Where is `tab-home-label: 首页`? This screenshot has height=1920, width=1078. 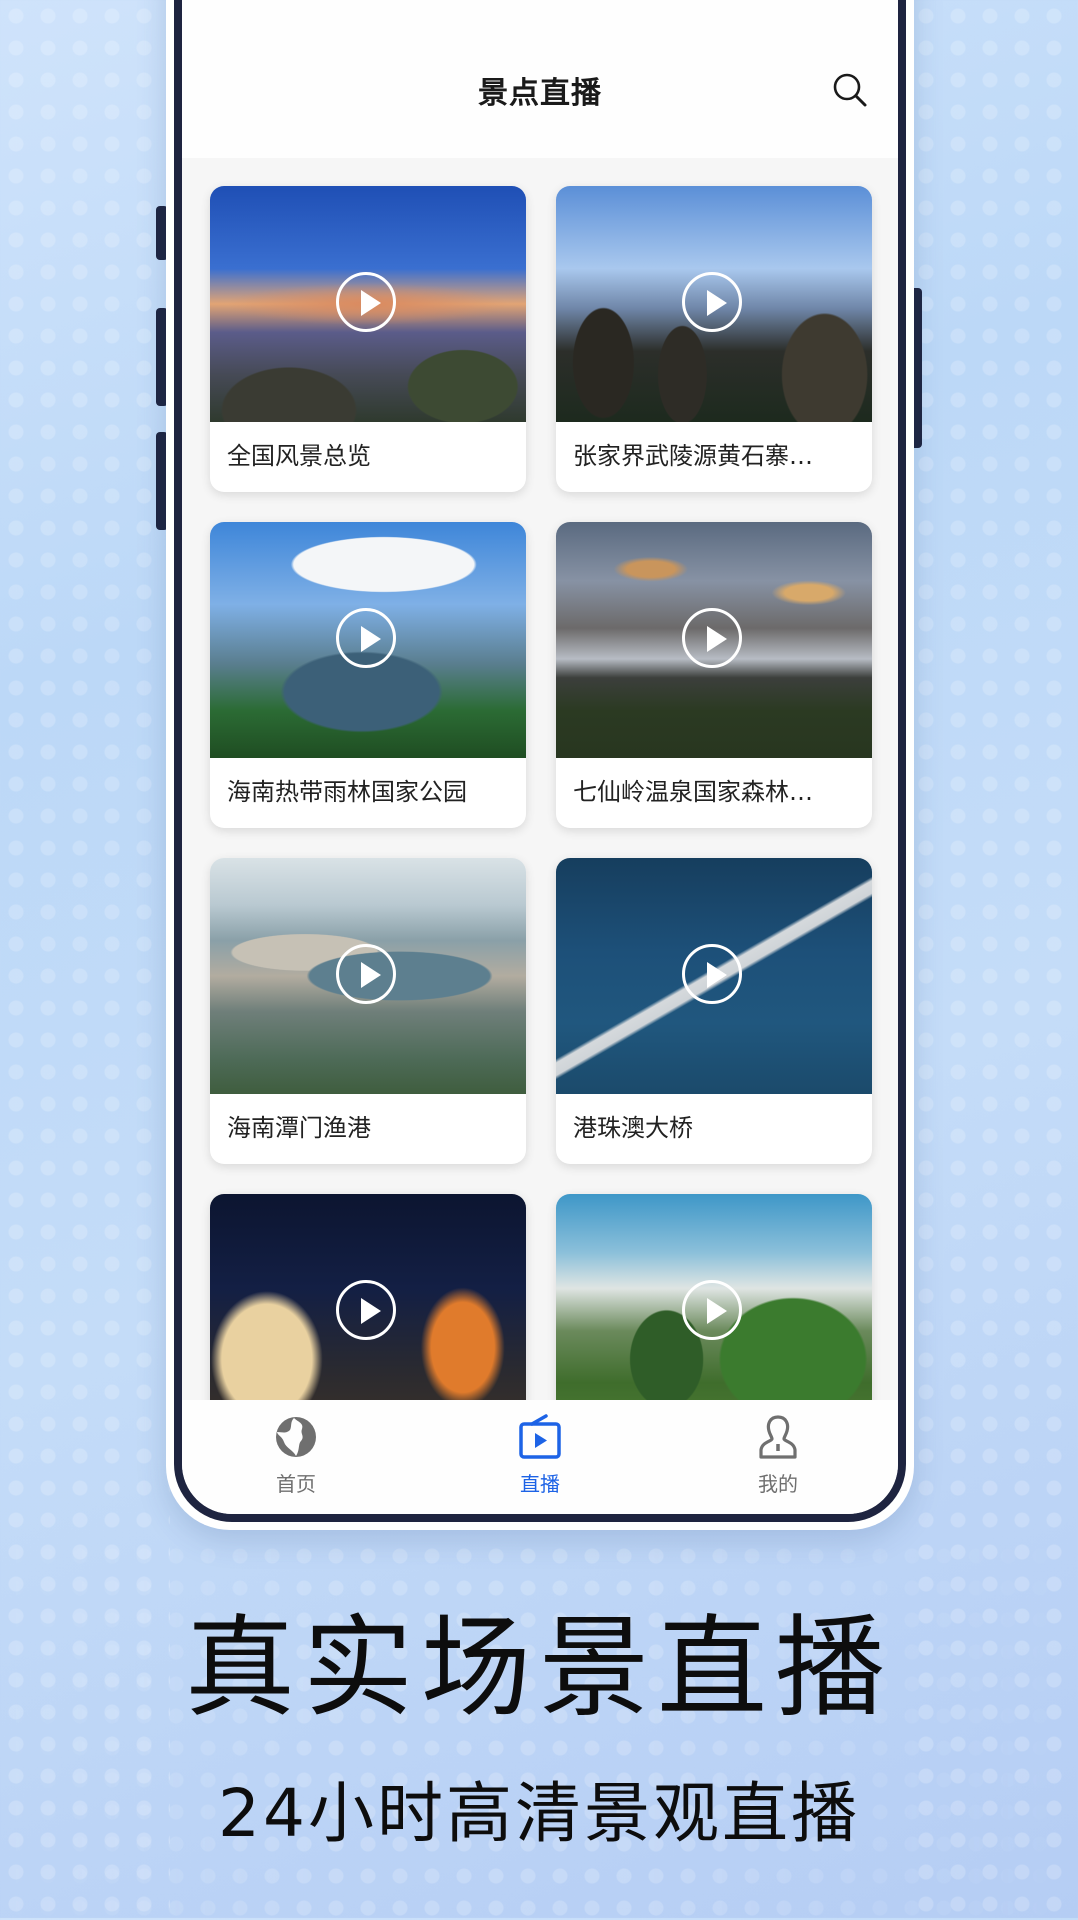 tab-home-label: 首页 is located at coordinates (296, 1484).